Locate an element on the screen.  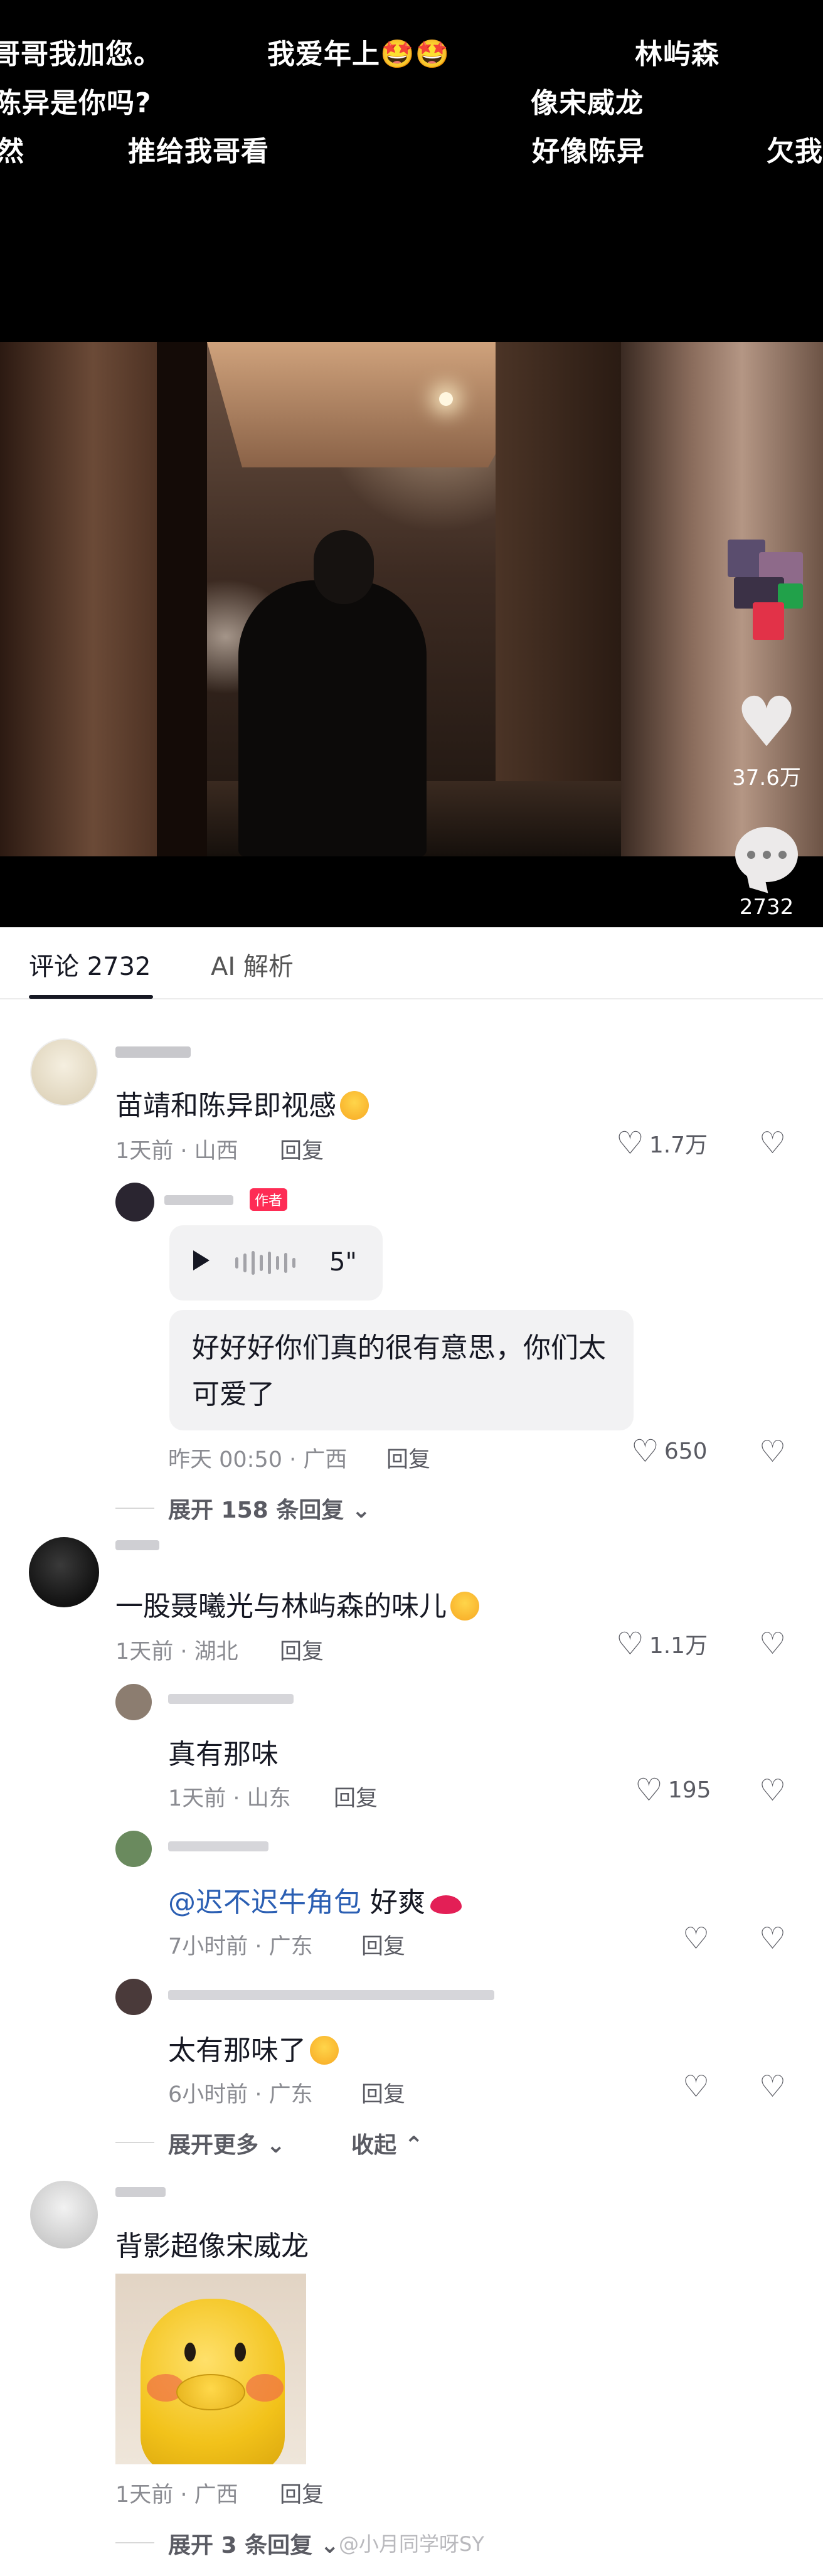
reply-time-location: 1天前 · 山东 is located at coordinates (229, 1799).